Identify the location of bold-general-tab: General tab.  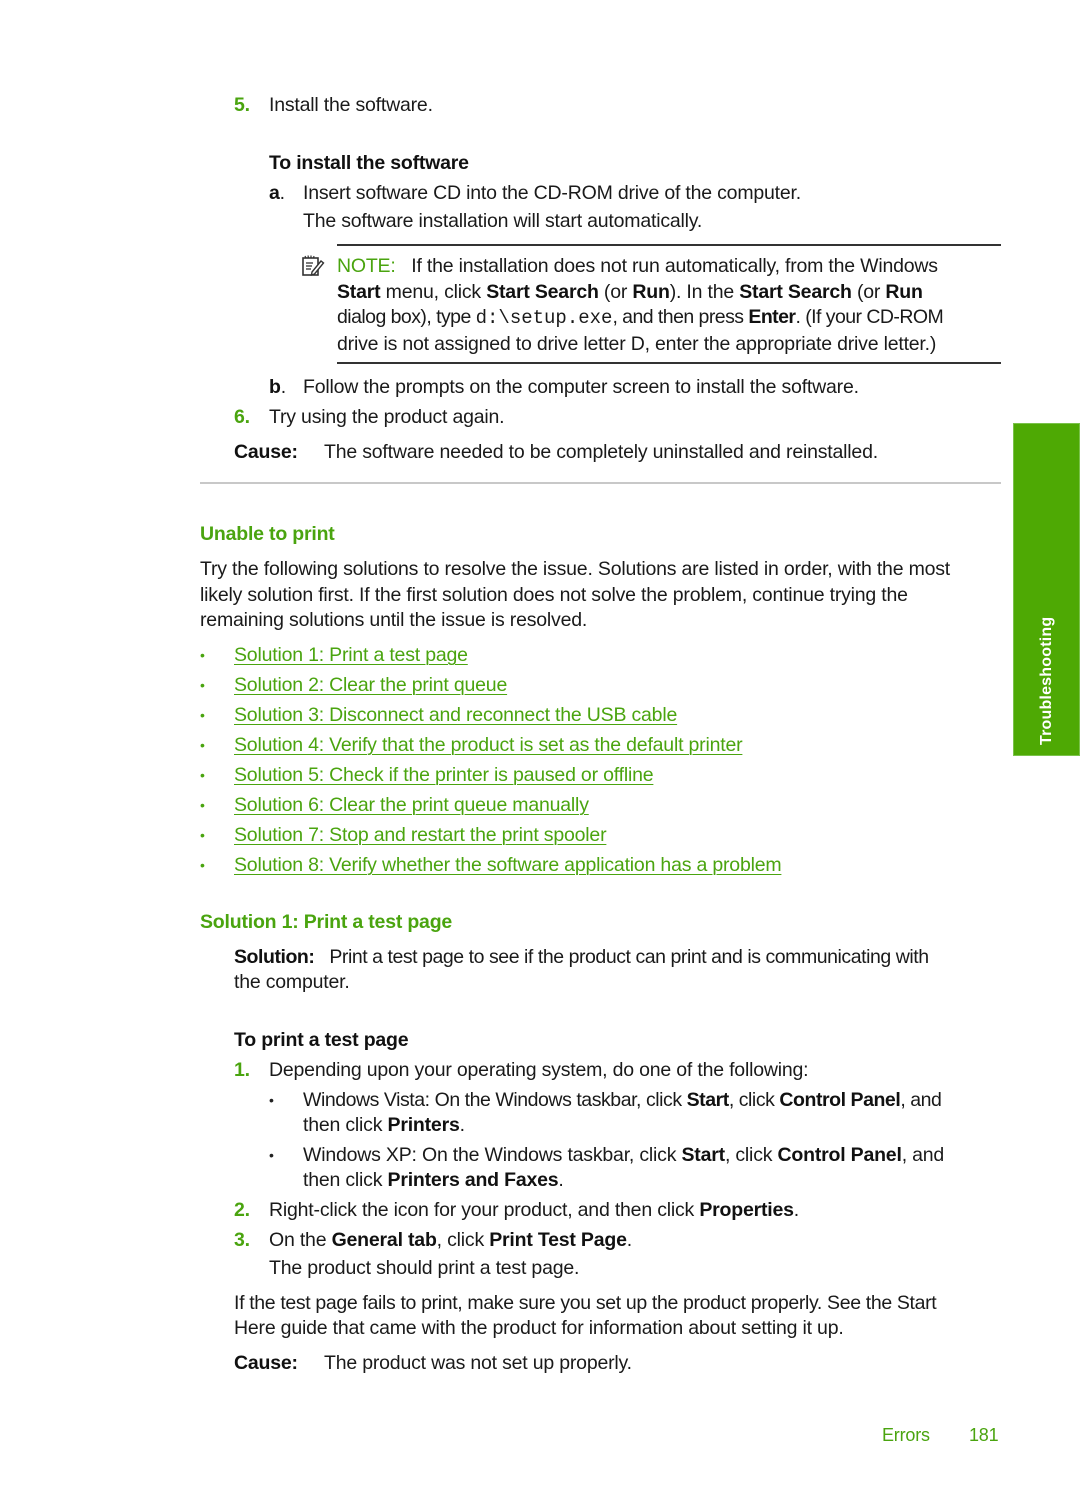
(384, 1240).